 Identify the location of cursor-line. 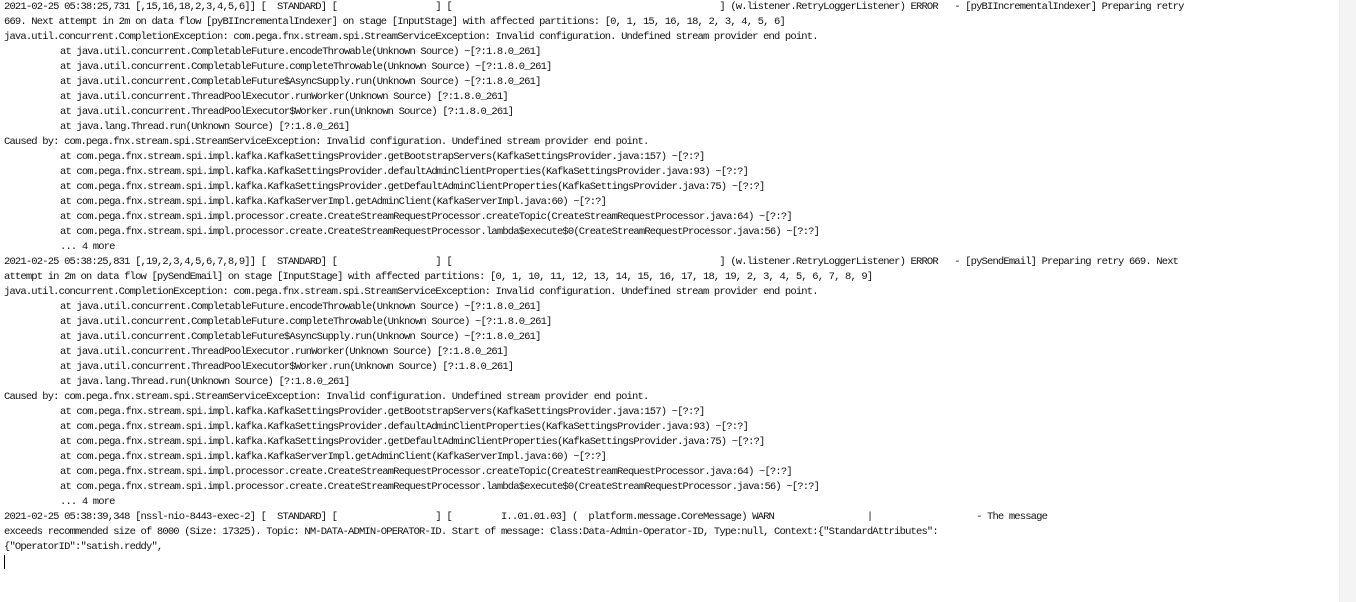
(672, 562).